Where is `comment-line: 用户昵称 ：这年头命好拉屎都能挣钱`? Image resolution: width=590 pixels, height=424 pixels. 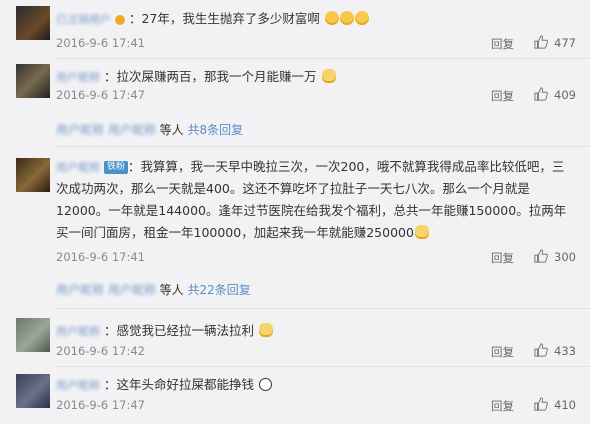
comment-line: 用户昵称 ：这年头命好拉屎都能挣钱 is located at coordinates (164, 383).